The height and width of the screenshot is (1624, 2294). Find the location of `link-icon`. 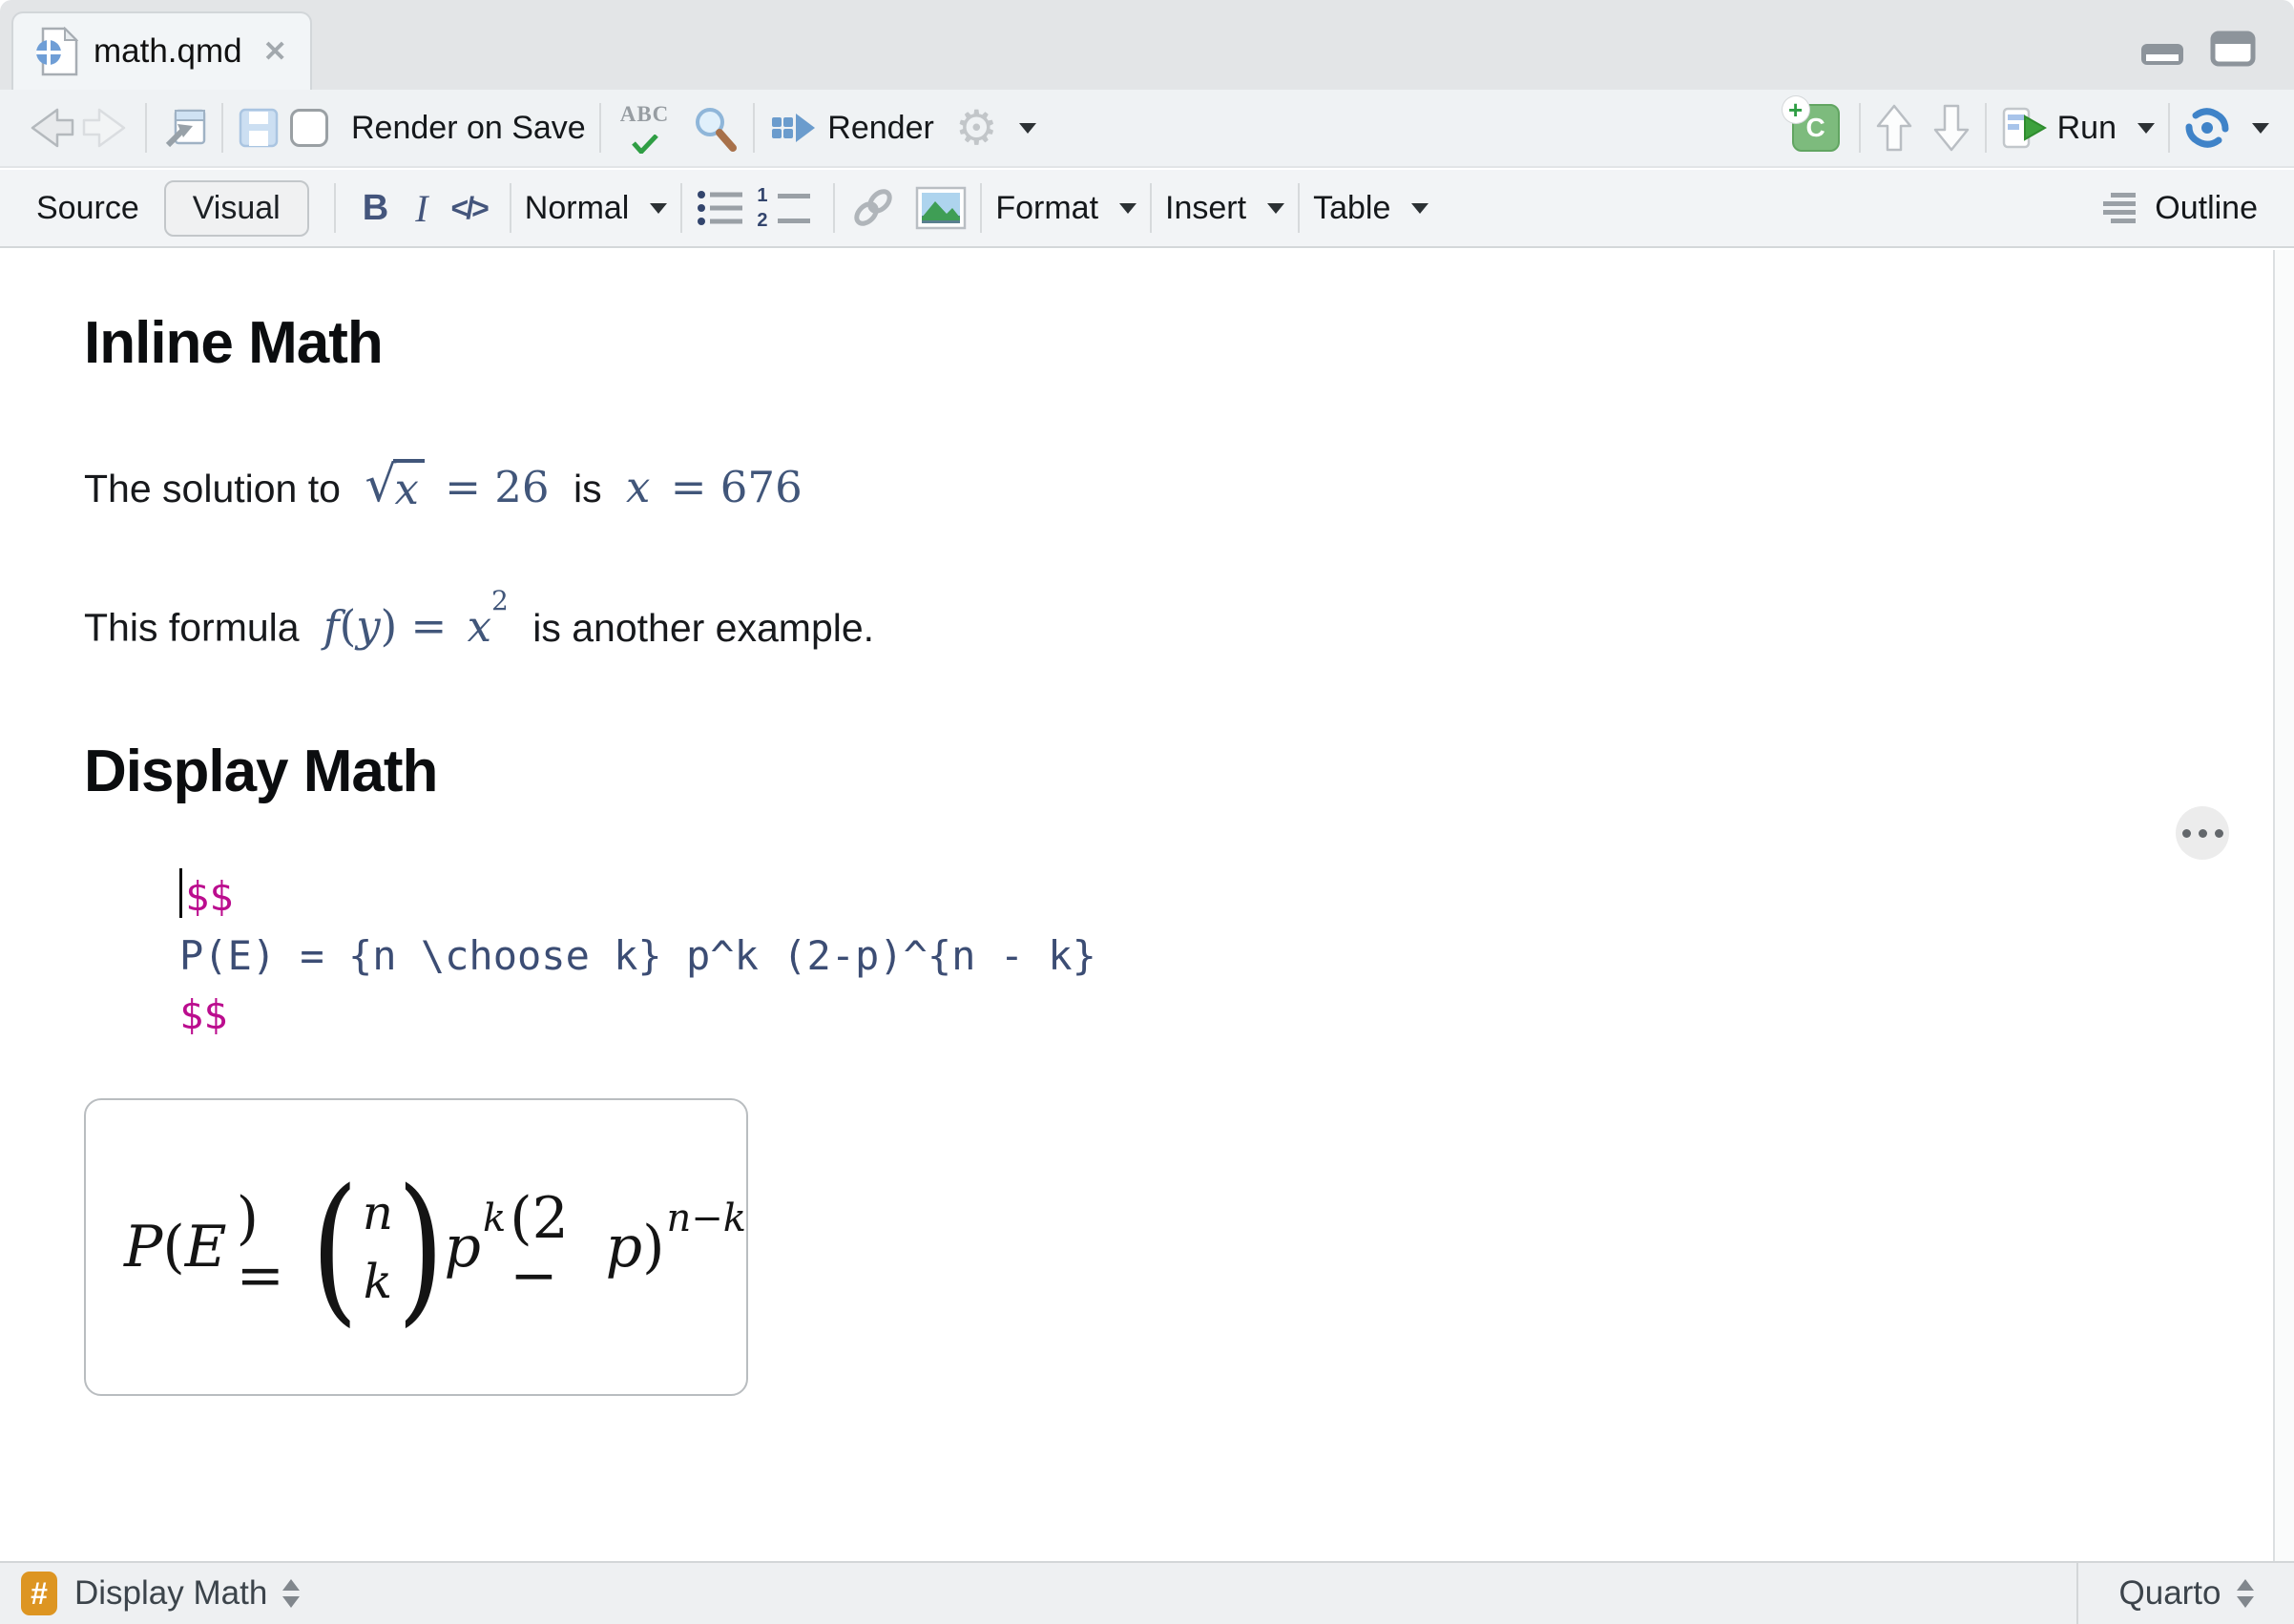

link-icon is located at coordinates (874, 207).